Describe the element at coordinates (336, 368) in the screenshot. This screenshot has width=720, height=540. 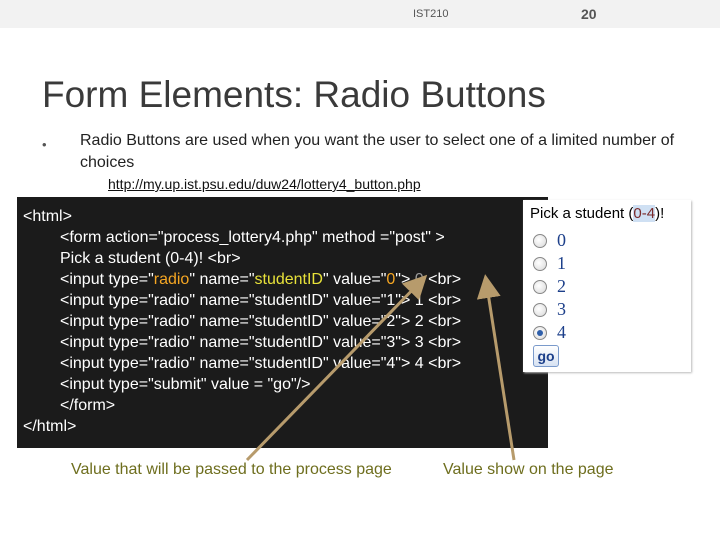
I see `arrow-to-value-attribute` at that location.